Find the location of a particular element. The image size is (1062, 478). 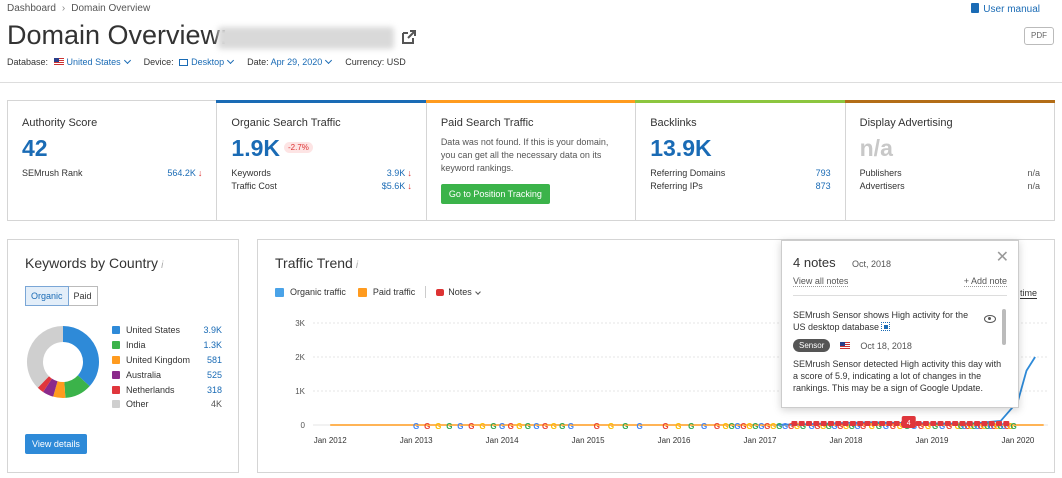

card-title: Display Advertising is located at coordinates (906, 123).